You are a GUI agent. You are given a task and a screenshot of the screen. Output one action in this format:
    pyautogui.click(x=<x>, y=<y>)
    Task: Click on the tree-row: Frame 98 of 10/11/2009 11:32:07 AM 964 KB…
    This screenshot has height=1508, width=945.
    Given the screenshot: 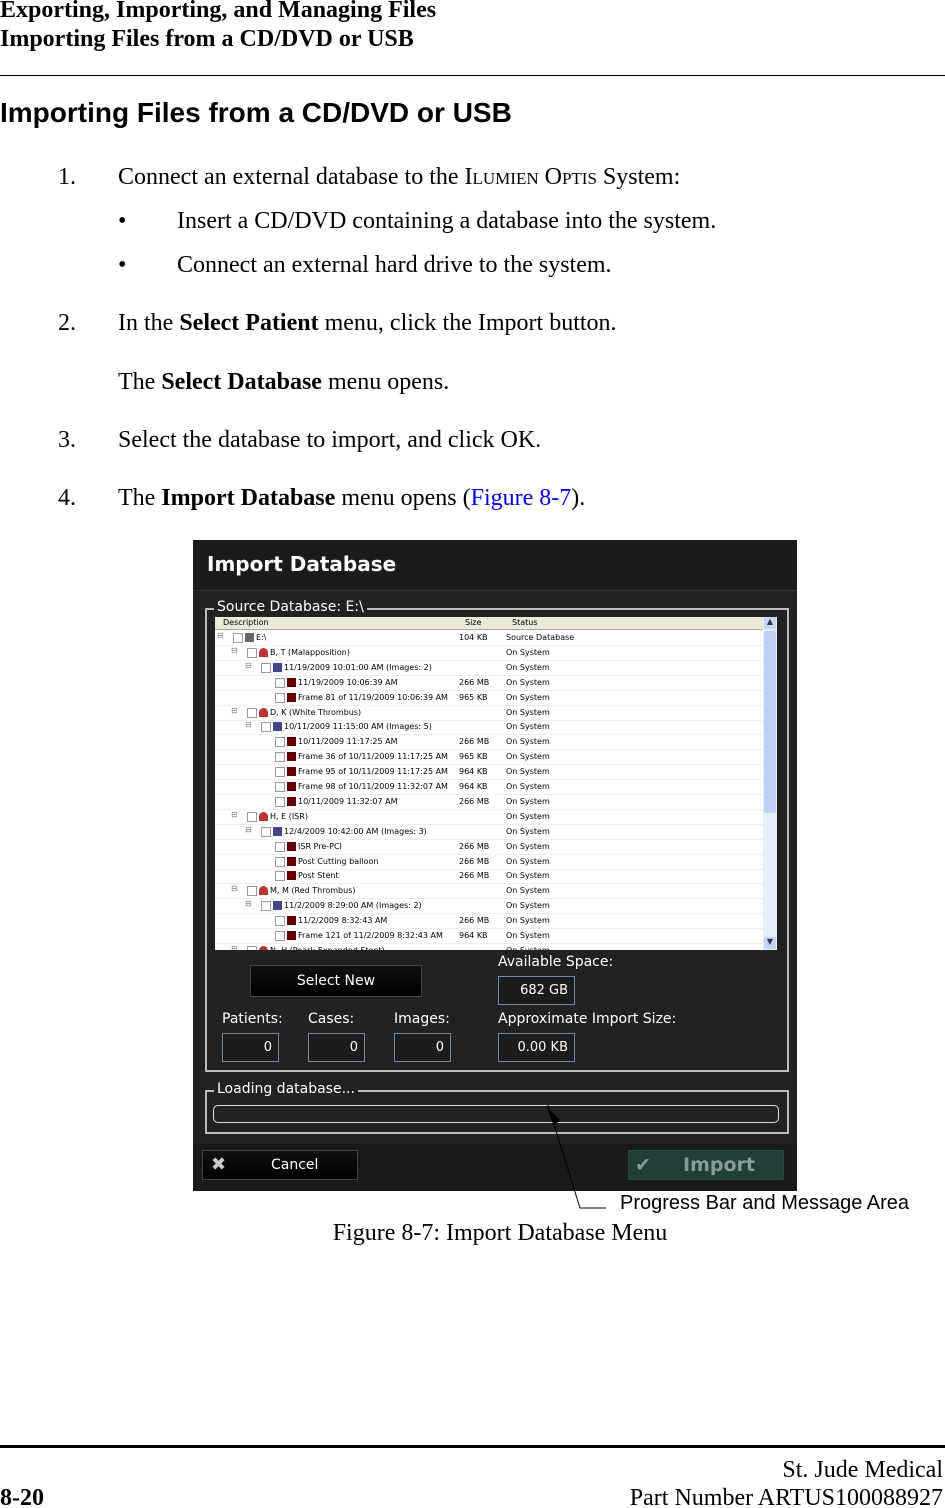 What is the action you would take?
    pyautogui.click(x=489, y=787)
    